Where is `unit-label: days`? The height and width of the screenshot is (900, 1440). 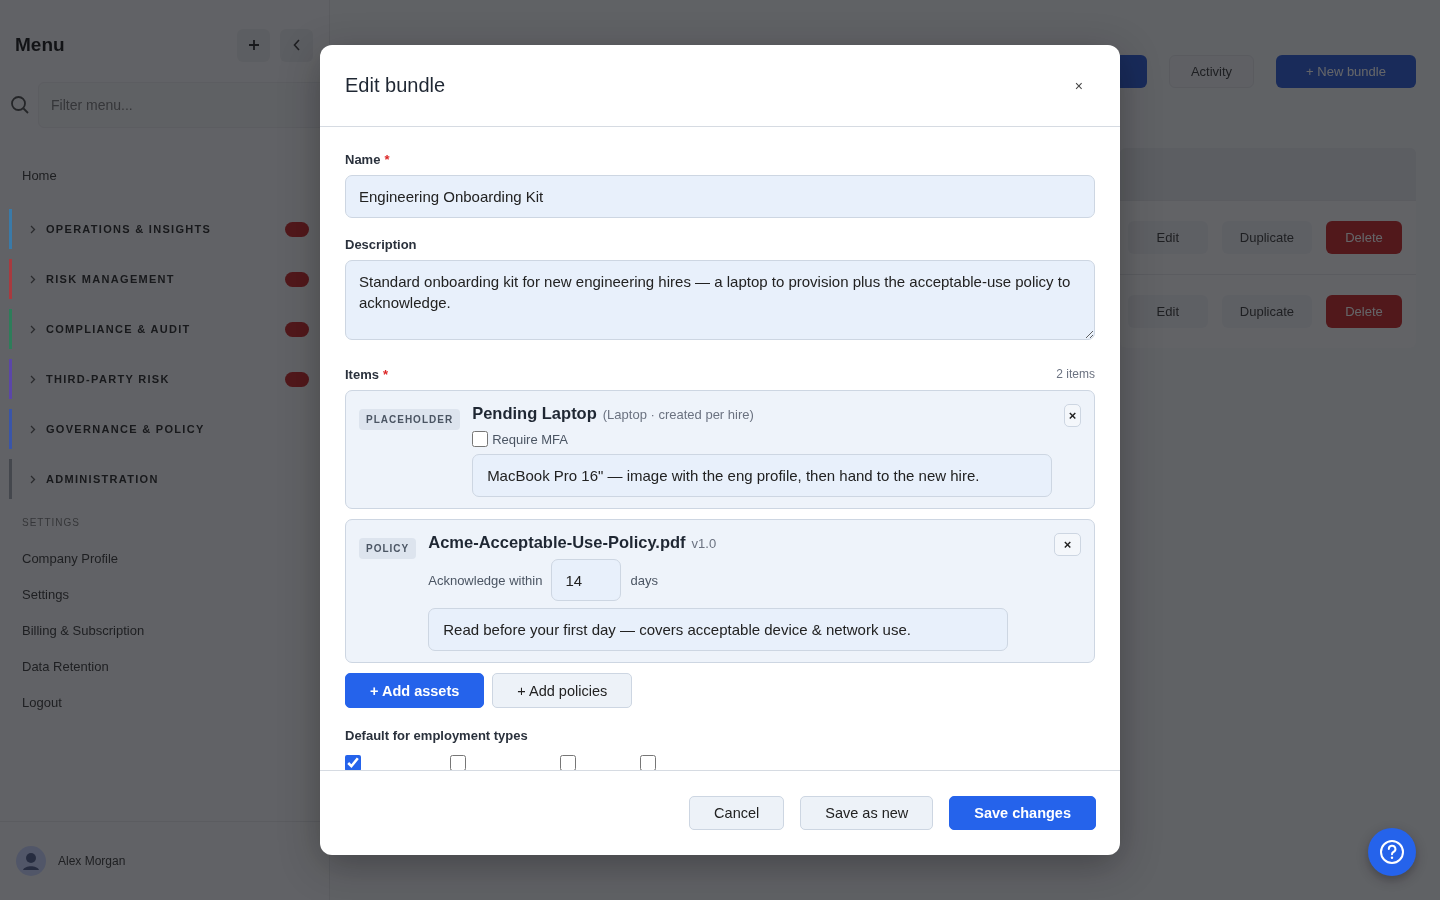 unit-label: days is located at coordinates (644, 580).